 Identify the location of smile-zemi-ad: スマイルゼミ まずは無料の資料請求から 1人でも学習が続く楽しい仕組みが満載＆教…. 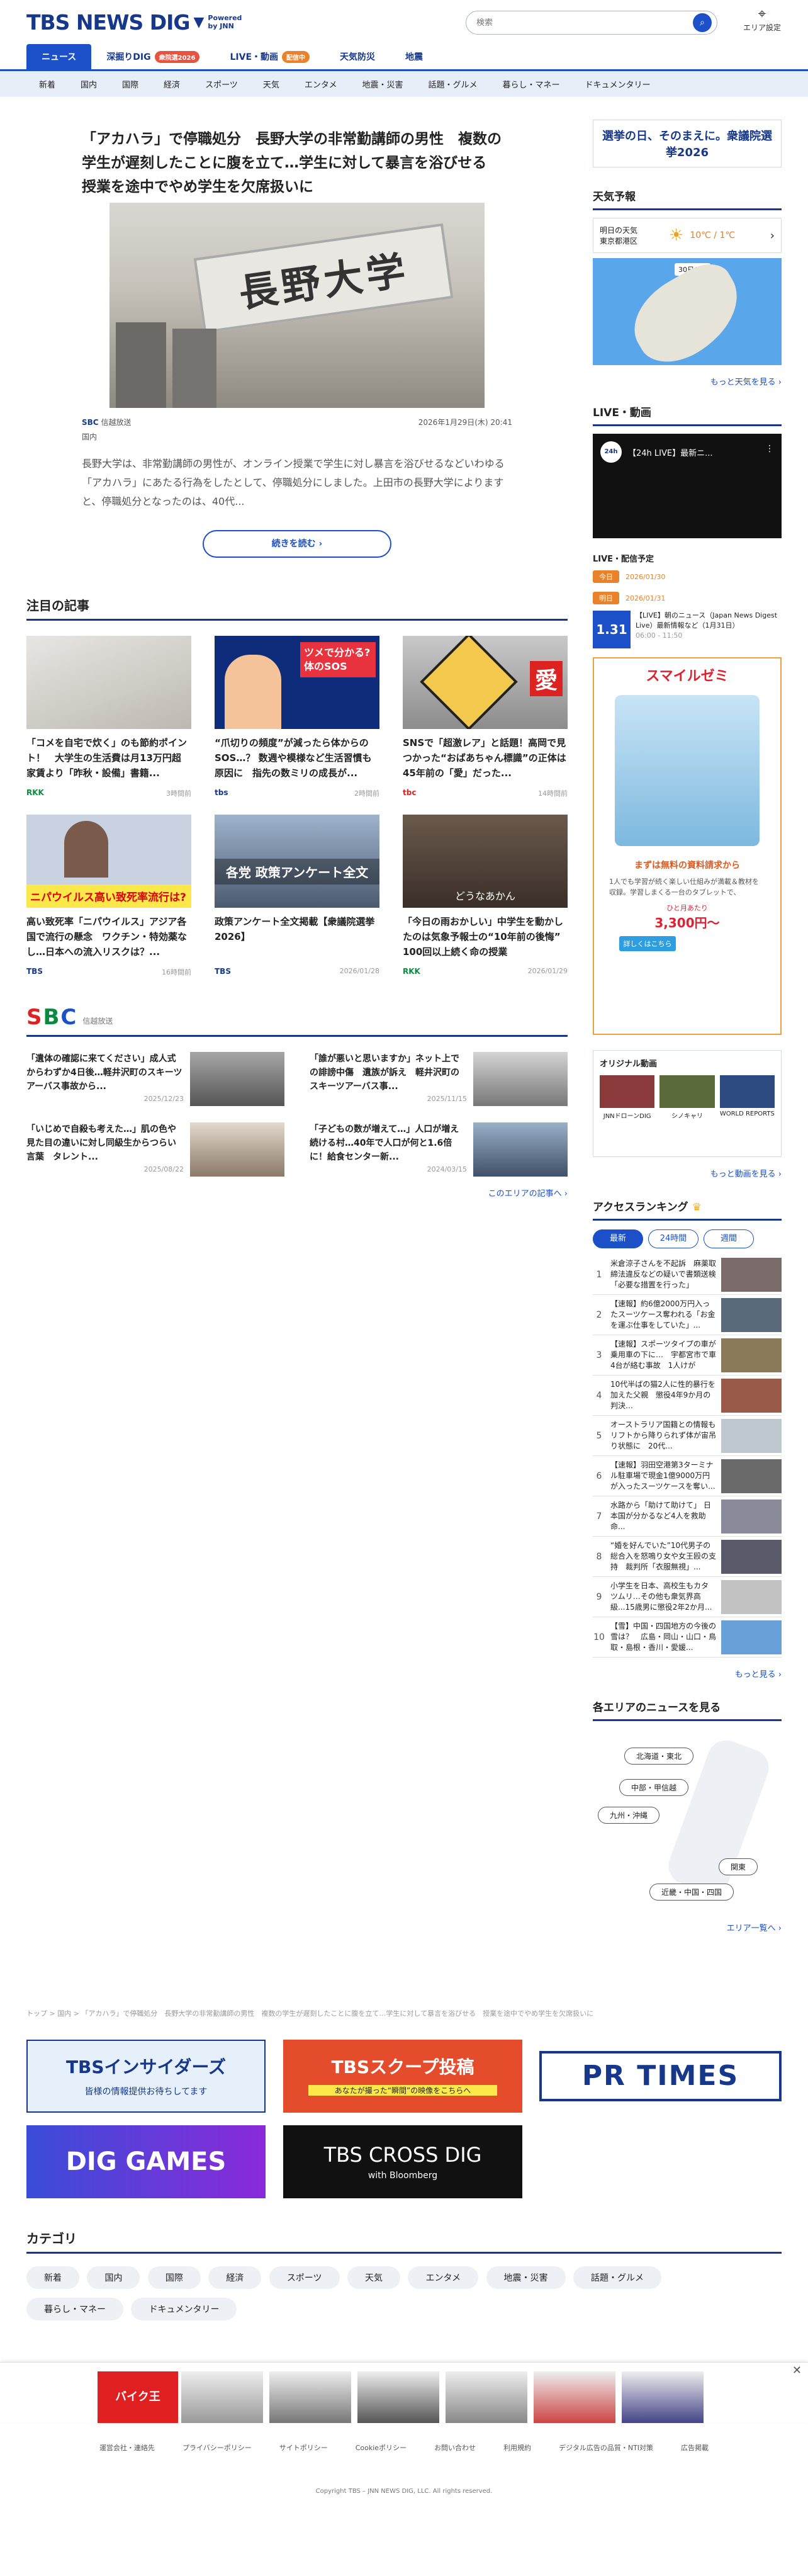
(687, 846).